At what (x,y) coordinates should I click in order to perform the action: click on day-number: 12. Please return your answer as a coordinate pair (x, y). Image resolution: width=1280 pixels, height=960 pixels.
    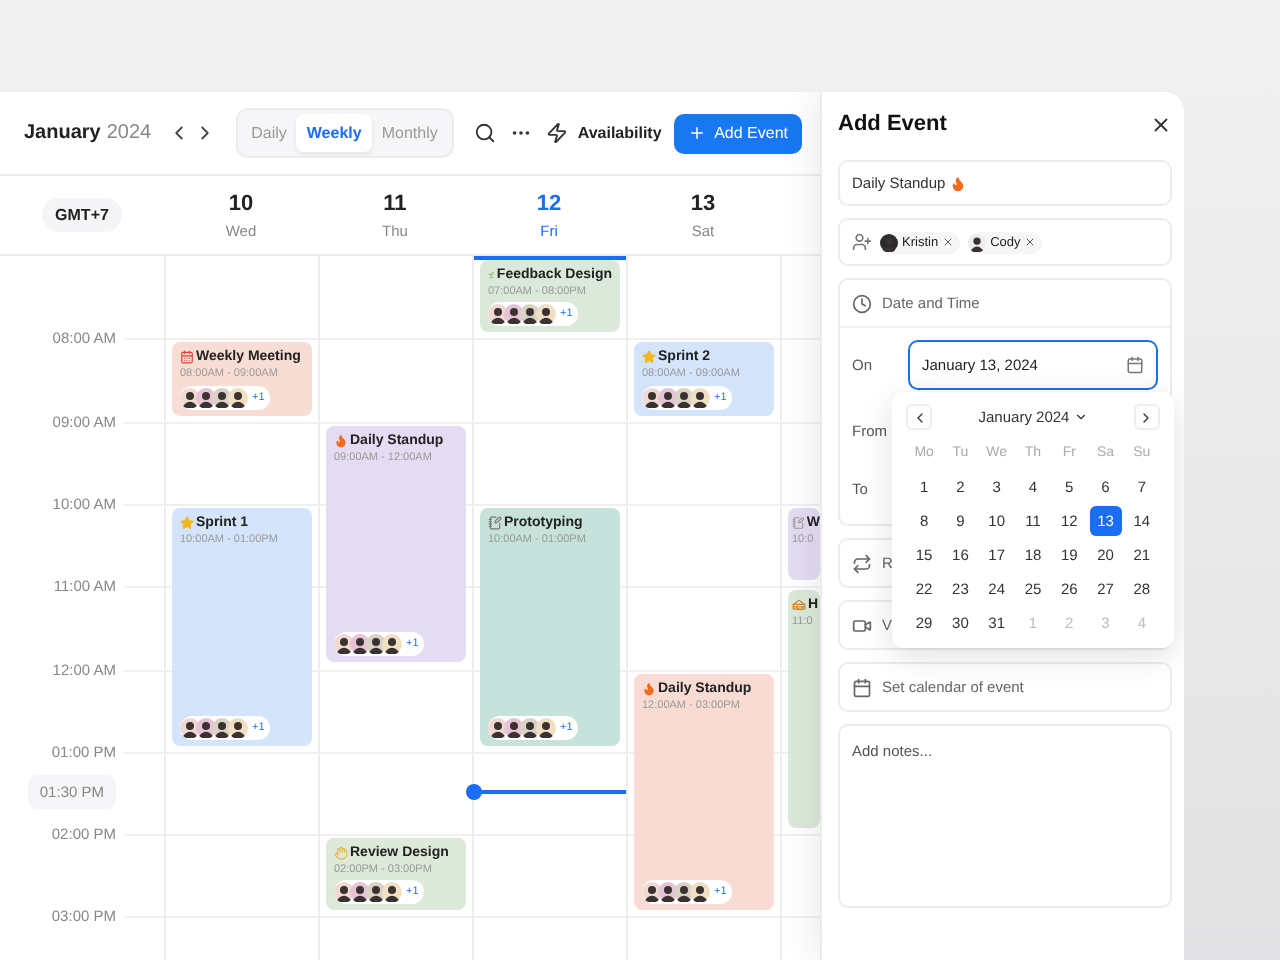
    Looking at the image, I should click on (549, 203).